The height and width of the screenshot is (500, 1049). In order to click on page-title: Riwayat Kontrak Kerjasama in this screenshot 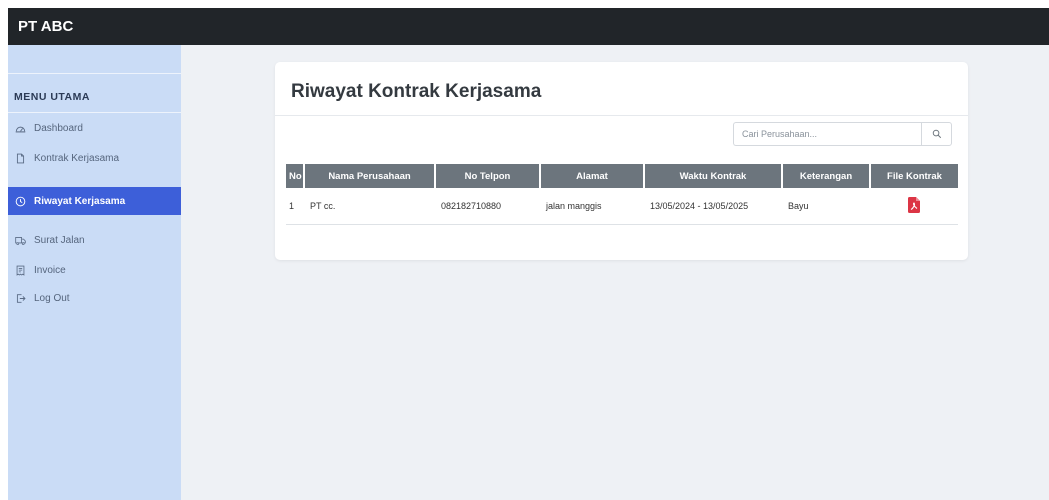, I will do `click(416, 91)`.